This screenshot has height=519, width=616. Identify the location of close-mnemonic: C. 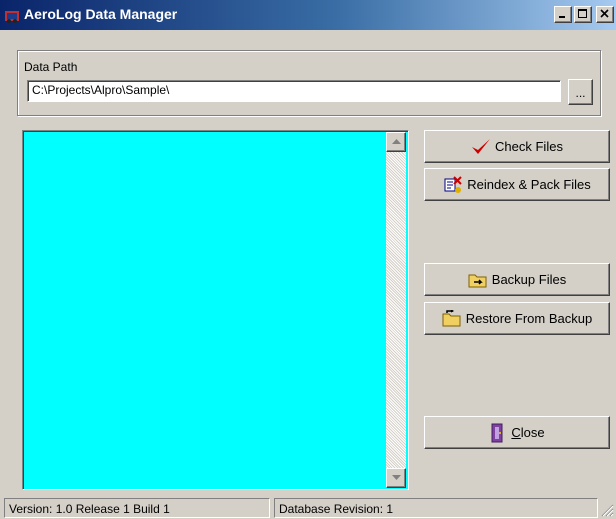
(516, 432).